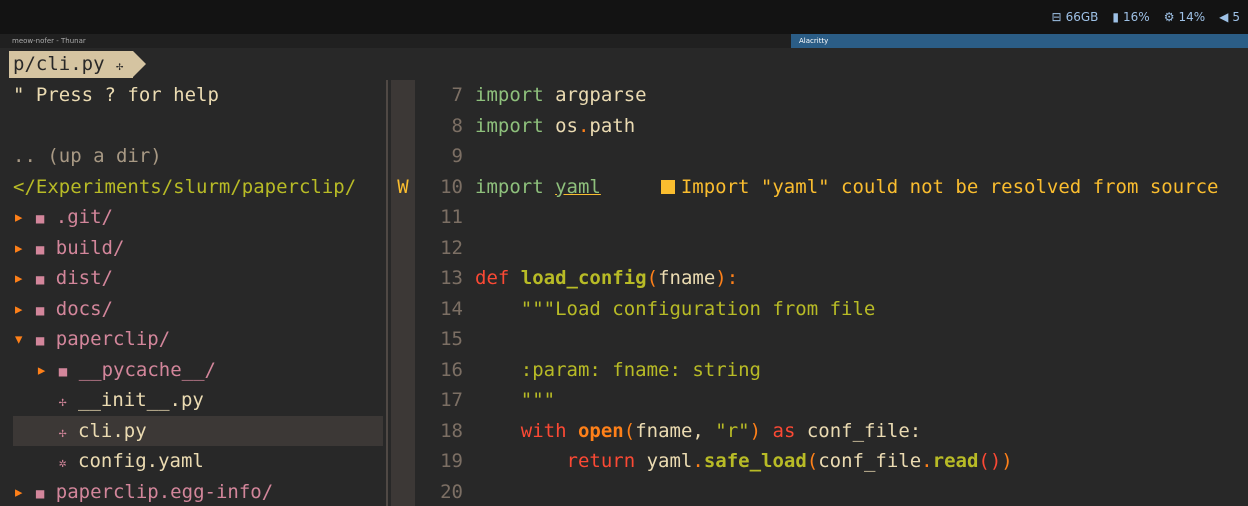  Describe the element at coordinates (1116, 17) in the screenshot. I see `memory-icon: ▮` at that location.